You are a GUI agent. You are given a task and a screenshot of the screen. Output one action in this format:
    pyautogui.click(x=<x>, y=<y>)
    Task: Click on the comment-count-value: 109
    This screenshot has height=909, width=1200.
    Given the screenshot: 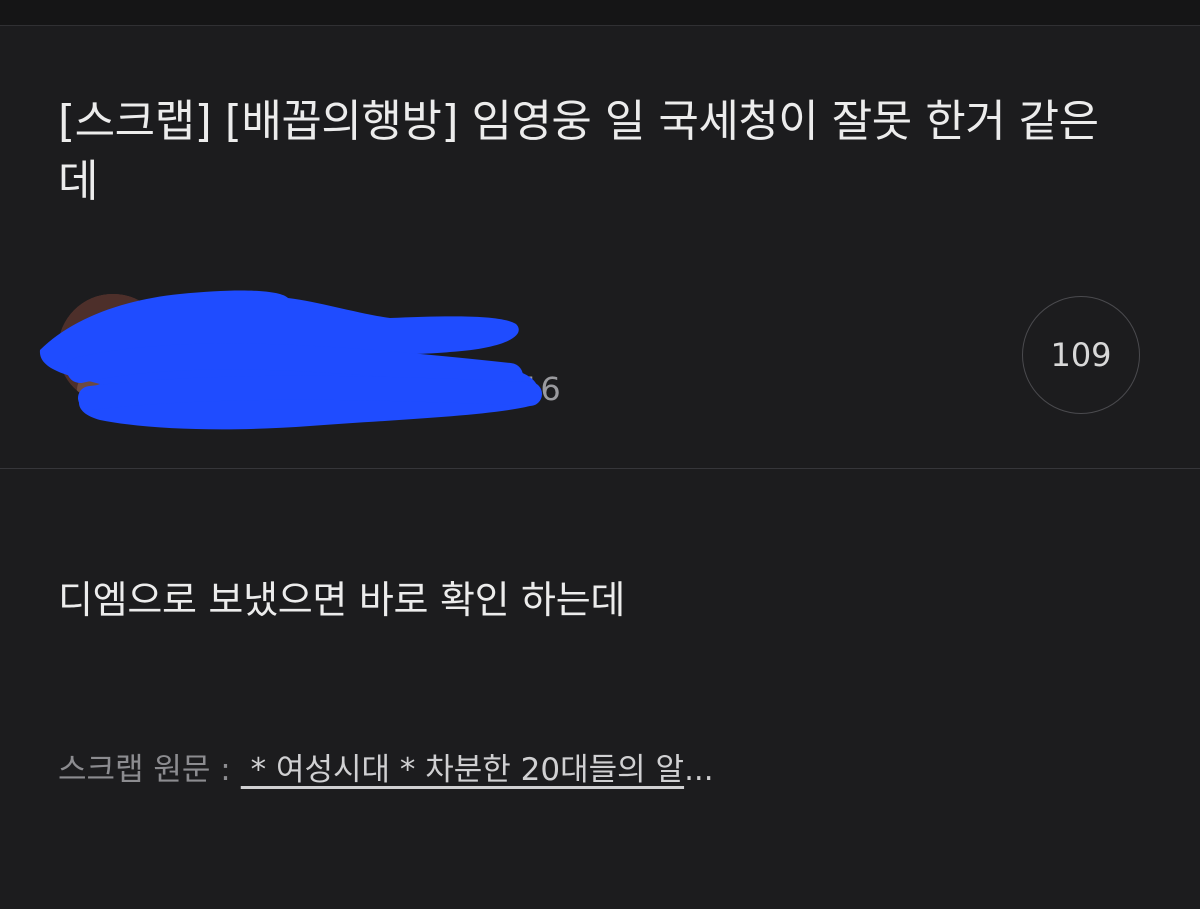 What is the action you would take?
    pyautogui.click(x=1081, y=355)
    